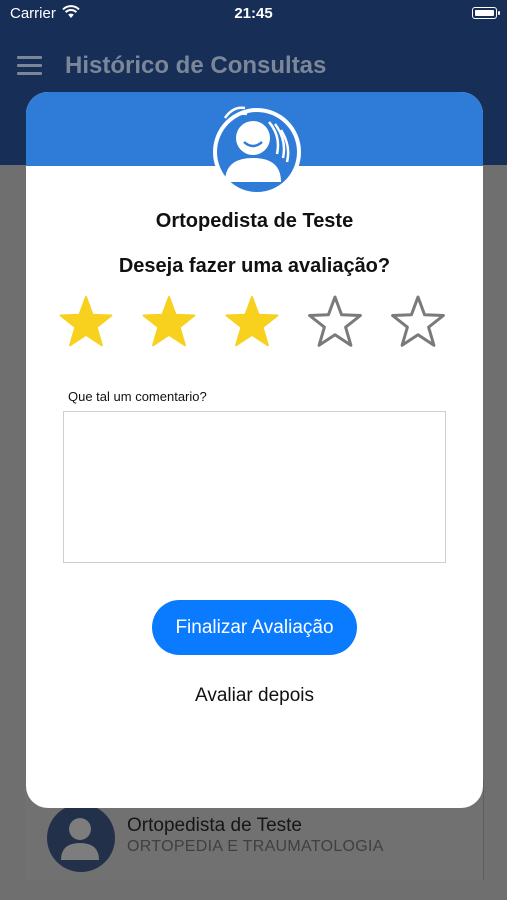 Image resolution: width=507 pixels, height=900 pixels. Describe the element at coordinates (137, 396) in the screenshot. I see `comment-label: Que tal um comentario?` at that location.